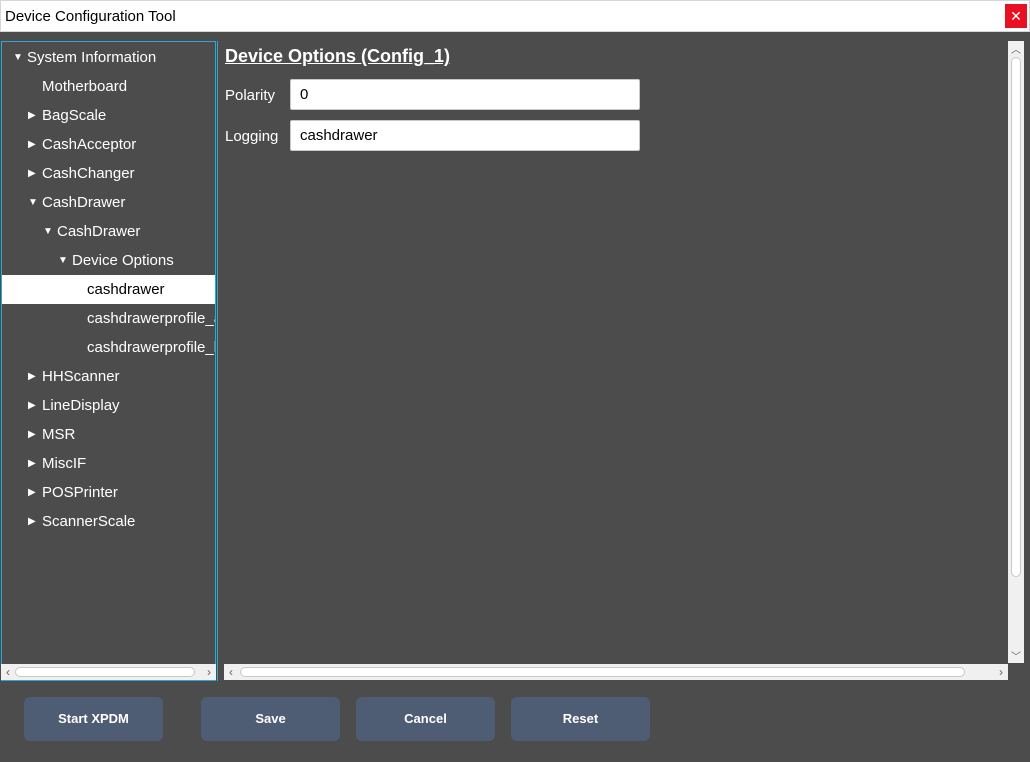  I want to click on tree-item-label: cashdrawer, so click(126, 289).